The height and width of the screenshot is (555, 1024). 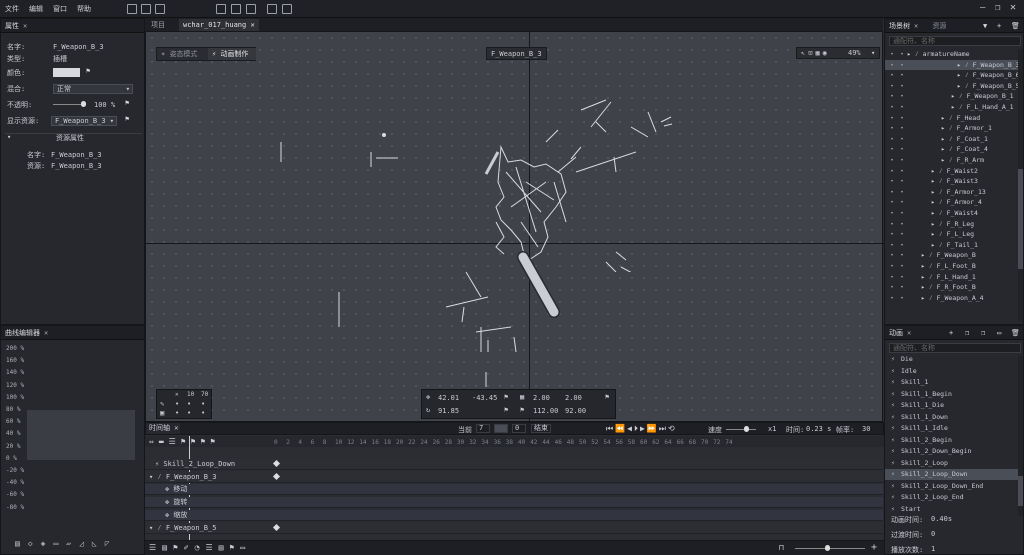 I want to click on import-icon, so click(x=221, y=9).